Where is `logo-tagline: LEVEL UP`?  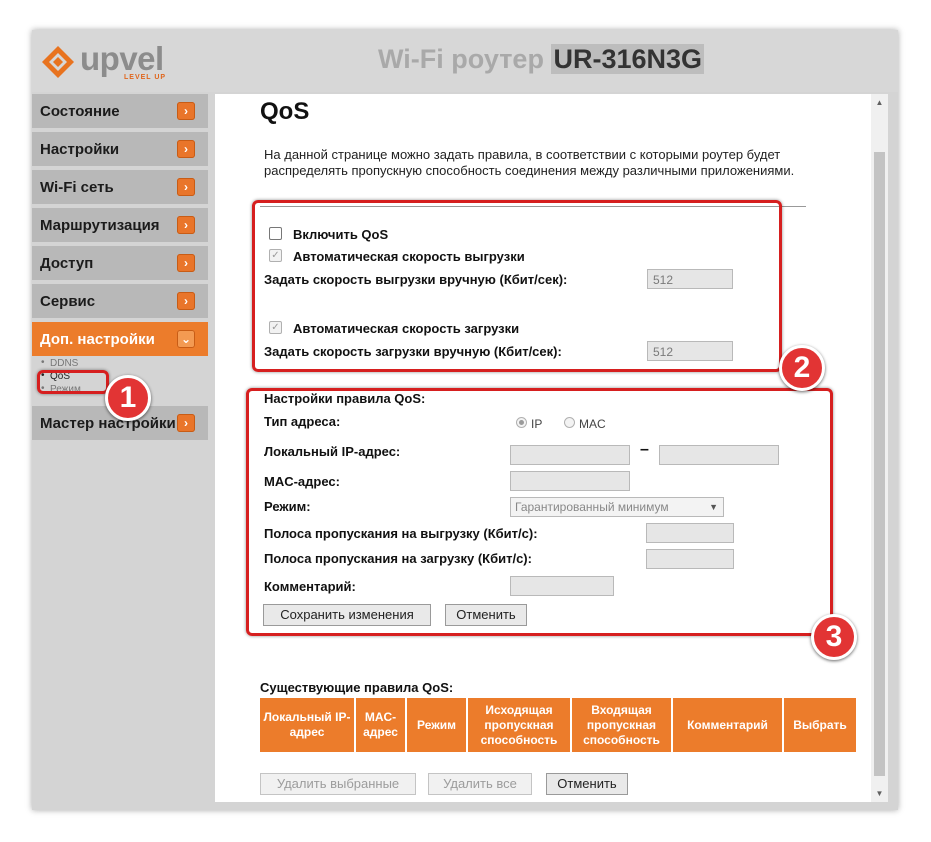
logo-tagline: LEVEL UP is located at coordinates (145, 77).